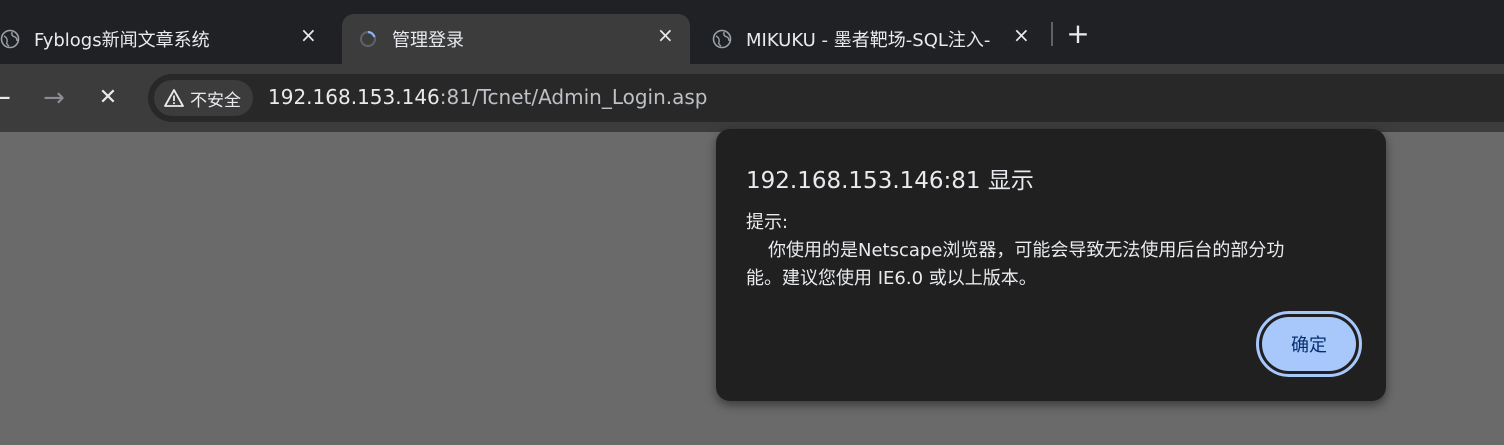 The width and height of the screenshot is (1504, 445). I want to click on tab-mikuku: MIKUKU - 墨者靶场-SQL注入- ×, so click(871, 39).